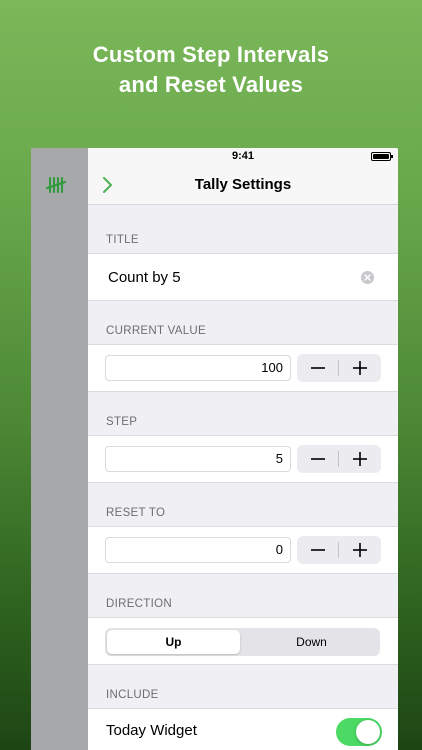 This screenshot has width=422, height=750. What do you see at coordinates (136, 513) in the screenshot?
I see `section-label-reset-to: RESET TO` at bounding box center [136, 513].